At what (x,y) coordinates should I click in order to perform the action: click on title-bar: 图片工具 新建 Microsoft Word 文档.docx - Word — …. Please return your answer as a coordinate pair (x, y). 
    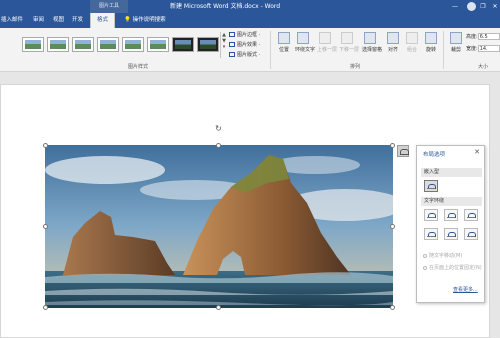
    Looking at the image, I should click on (250, 6).